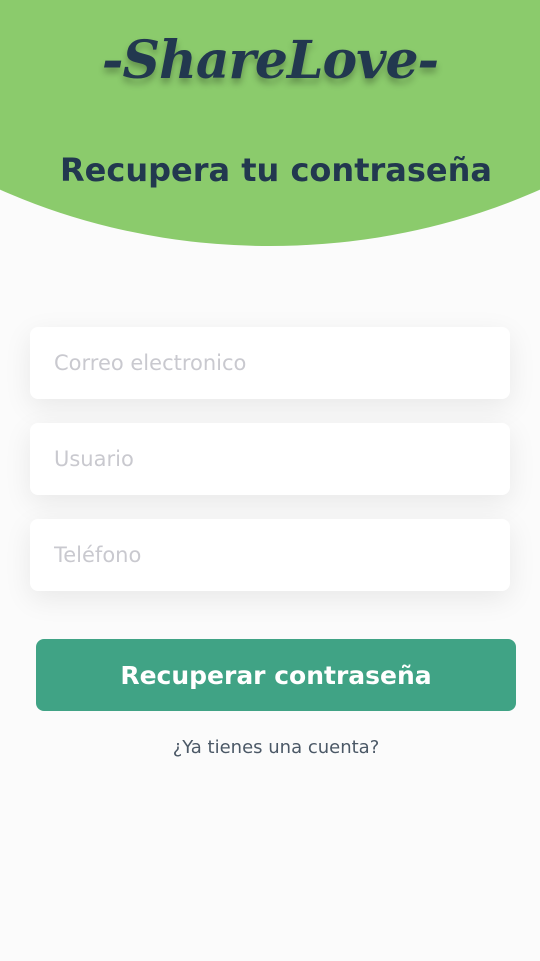 This screenshot has height=961, width=540. Describe the element at coordinates (270, 60) in the screenshot. I see `app-logo: -ShareLove-` at that location.